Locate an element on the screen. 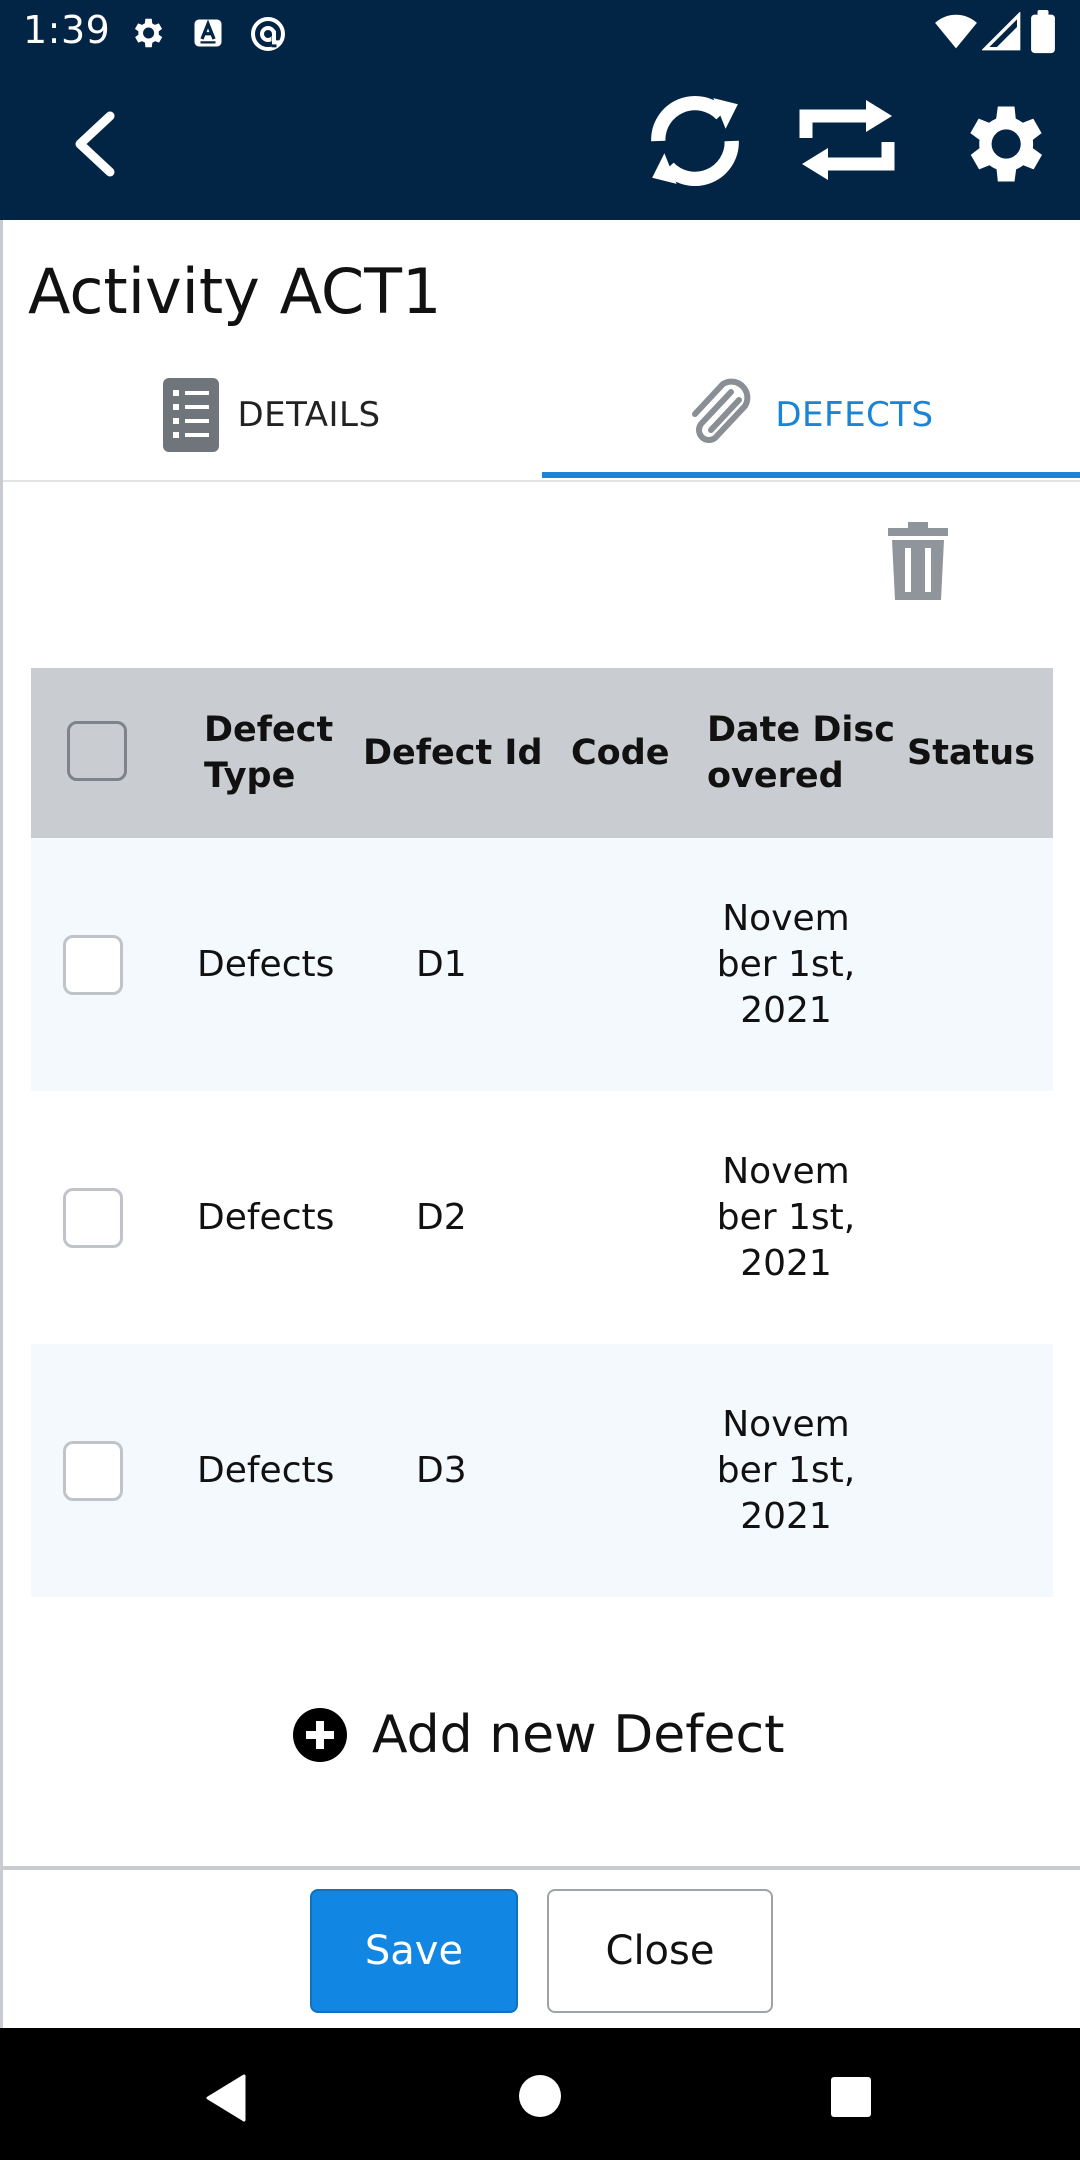 The width and height of the screenshot is (1080, 2160). tab-bar: DETAILS DEFECTS is located at coordinates (541, 416).